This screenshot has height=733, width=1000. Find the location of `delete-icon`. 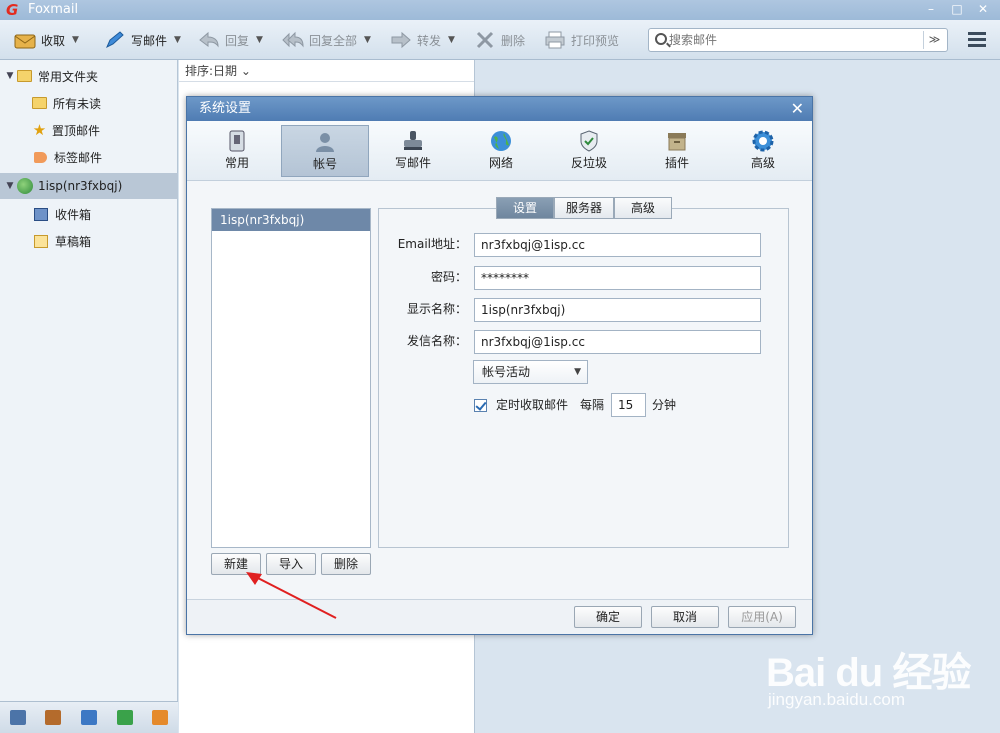

delete-icon is located at coordinates (485, 40).